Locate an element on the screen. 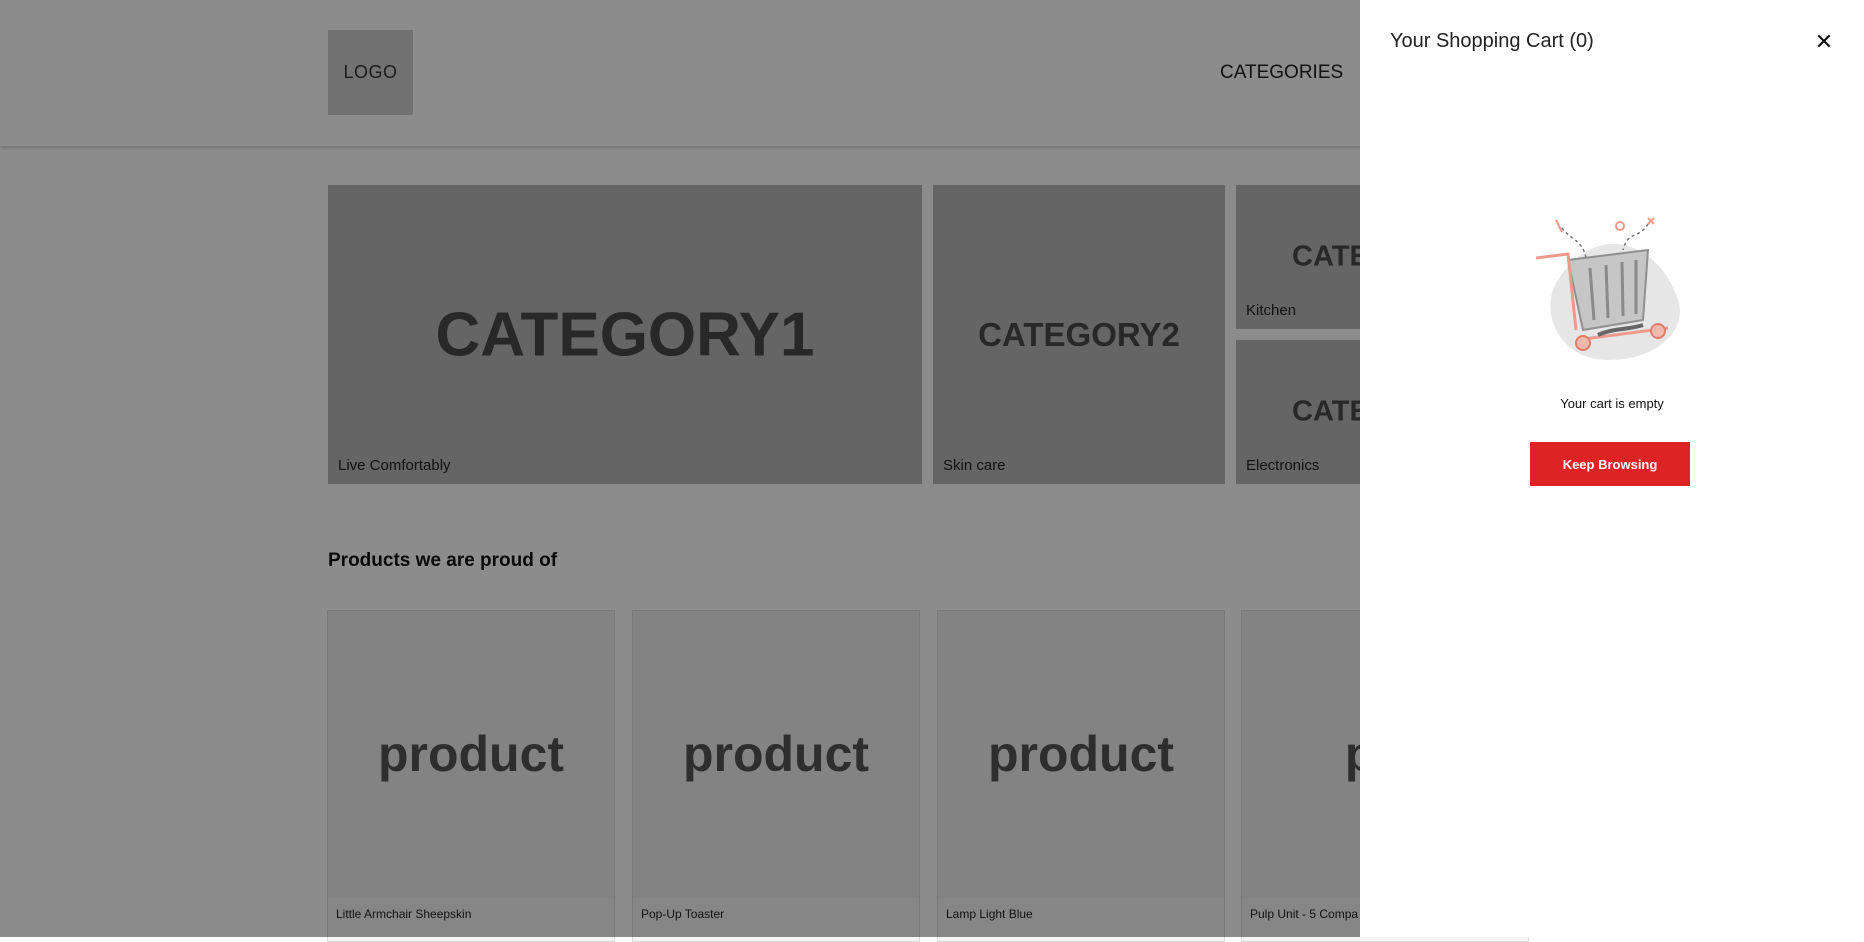 Image resolution: width=1864 pixels, height=942 pixels. cart-empty-message: Your cart is empty is located at coordinates (1612, 403).